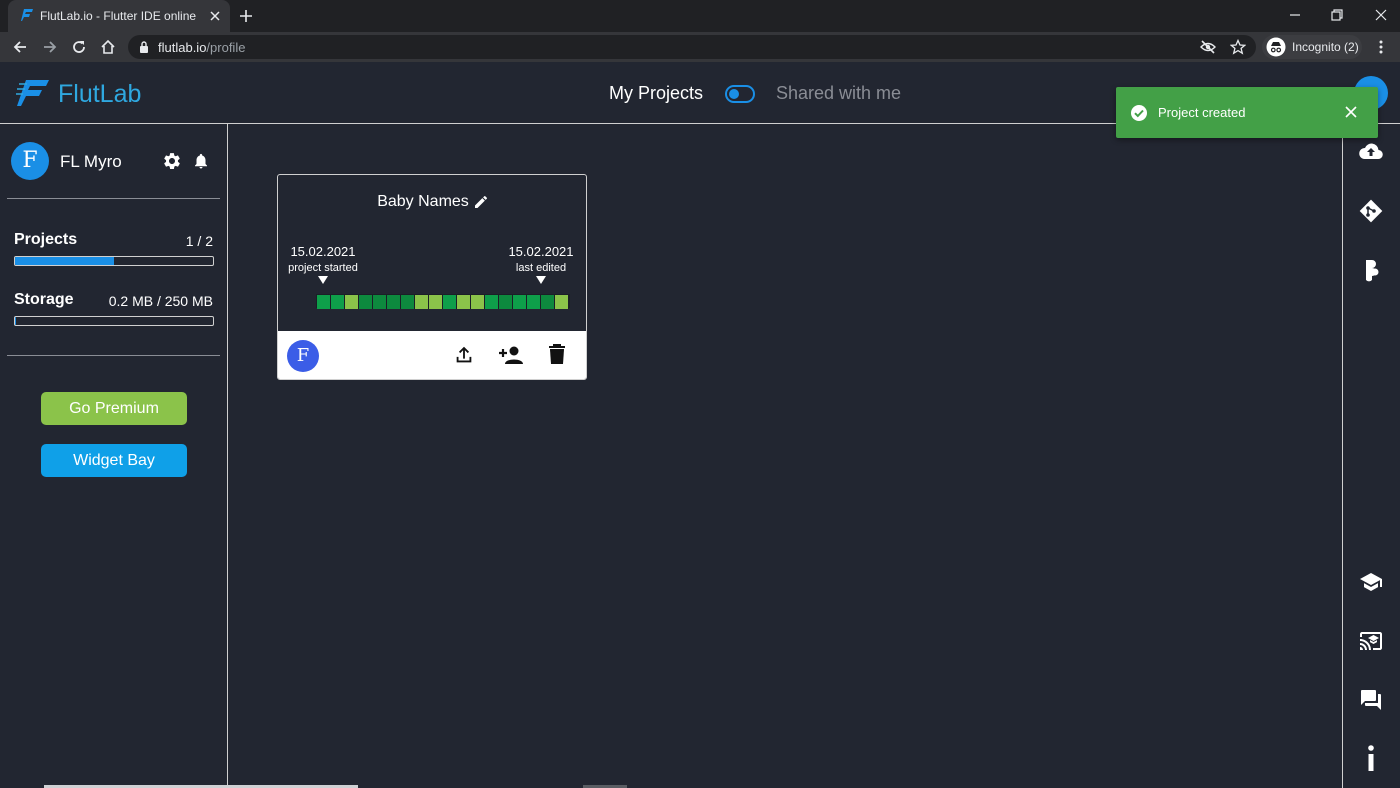 The image size is (1400, 788). What do you see at coordinates (215, 16) in the screenshot?
I see `tab-close-icon` at bounding box center [215, 16].